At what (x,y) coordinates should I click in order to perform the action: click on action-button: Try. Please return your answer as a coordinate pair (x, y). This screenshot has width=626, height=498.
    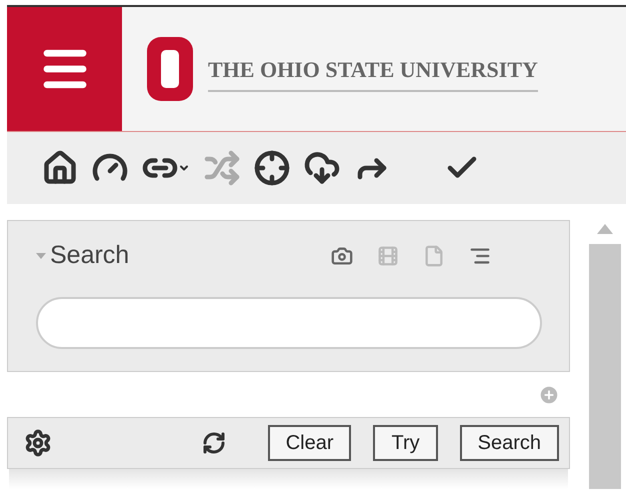
    Looking at the image, I should click on (405, 443).